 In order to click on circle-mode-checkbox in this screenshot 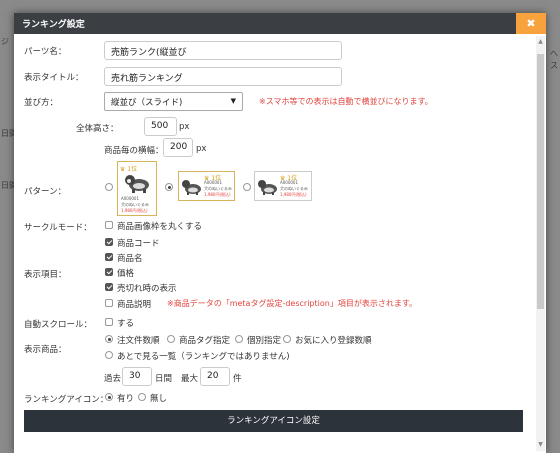, I will do `click(109, 225)`.